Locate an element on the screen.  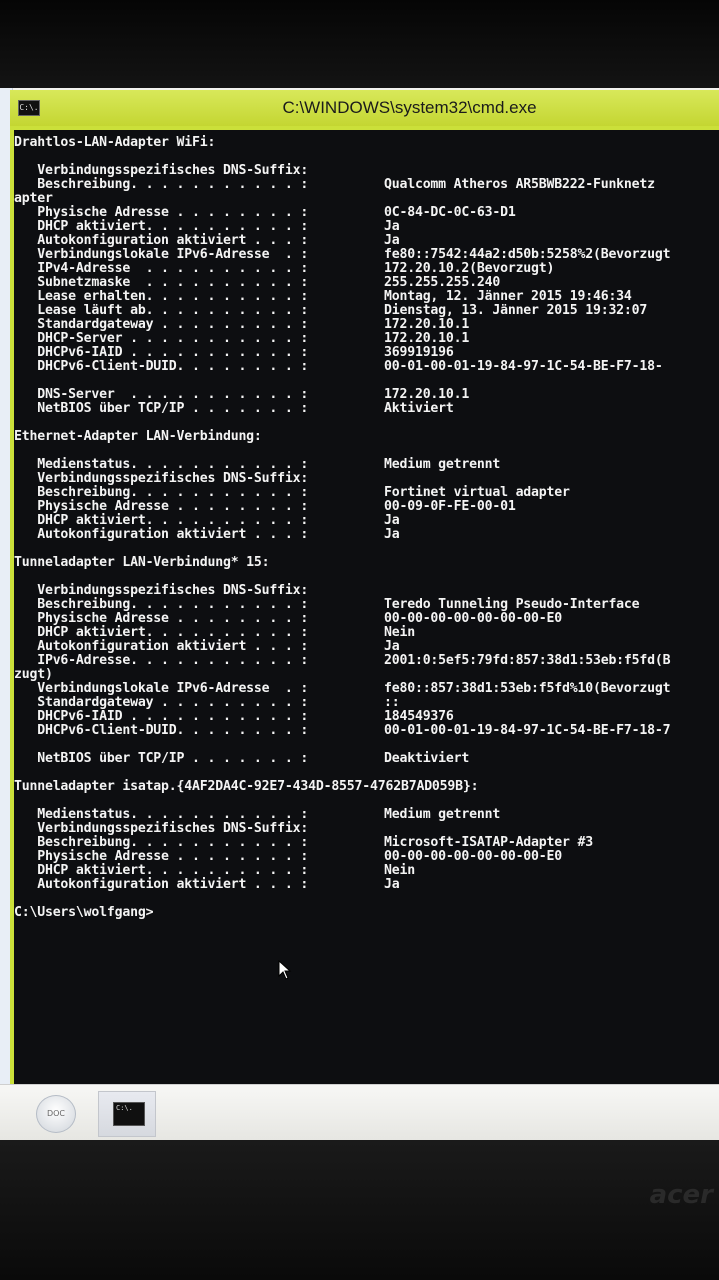
taskbar-doc-button: DOC is located at coordinates (56, 1114).